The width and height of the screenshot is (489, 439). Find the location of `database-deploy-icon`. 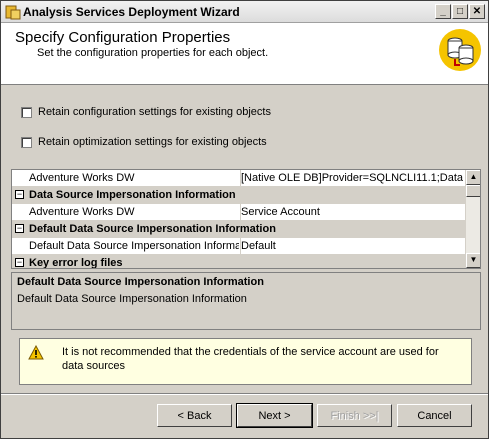

database-deploy-icon is located at coordinates (460, 50).